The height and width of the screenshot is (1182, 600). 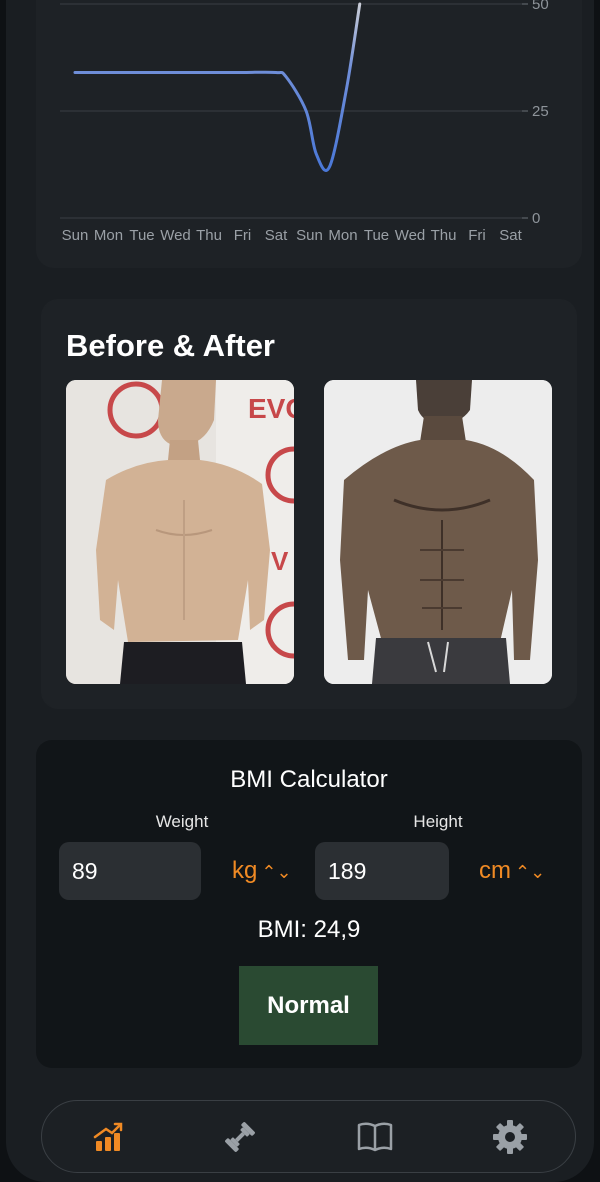 What do you see at coordinates (130, 871) in the screenshot?
I see `weight-input: 89` at bounding box center [130, 871].